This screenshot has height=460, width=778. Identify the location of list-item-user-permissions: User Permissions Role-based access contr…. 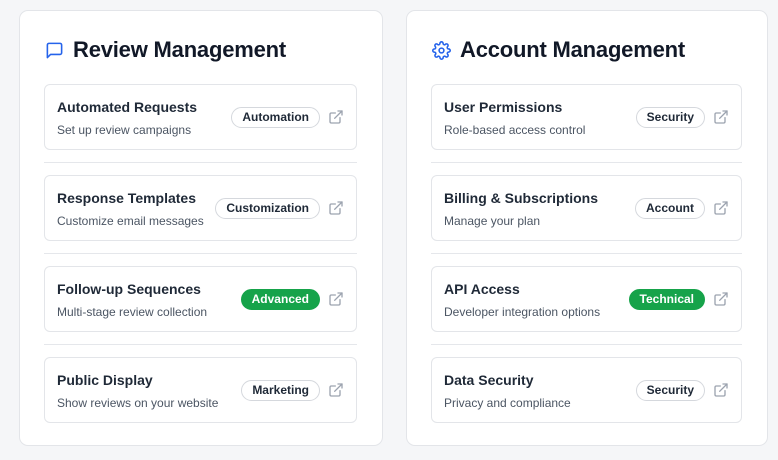
(586, 117).